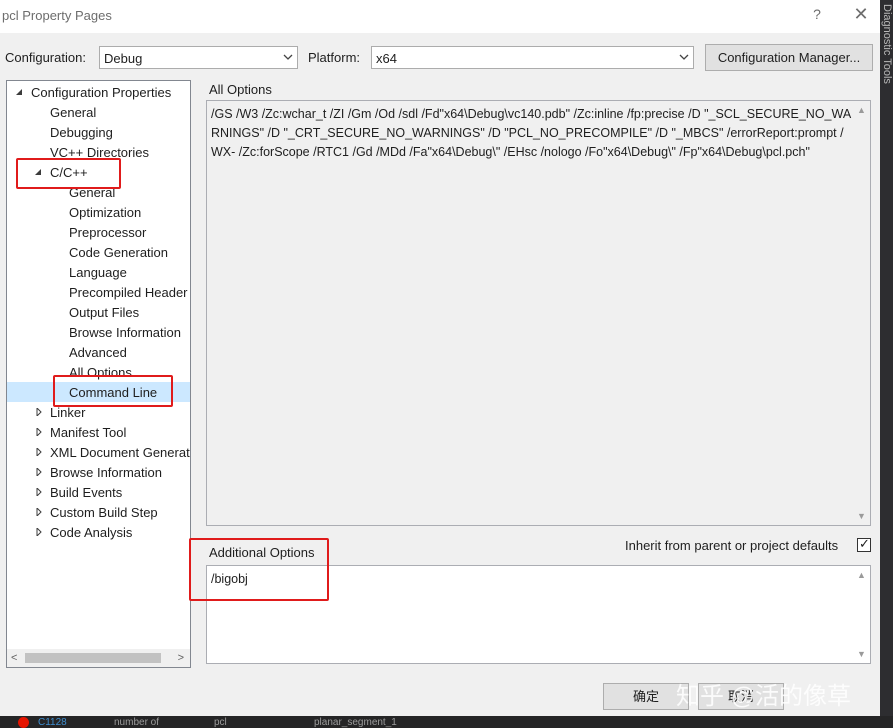 This screenshot has height=728, width=893. I want to click on all-options-label: All Options, so click(240, 89).